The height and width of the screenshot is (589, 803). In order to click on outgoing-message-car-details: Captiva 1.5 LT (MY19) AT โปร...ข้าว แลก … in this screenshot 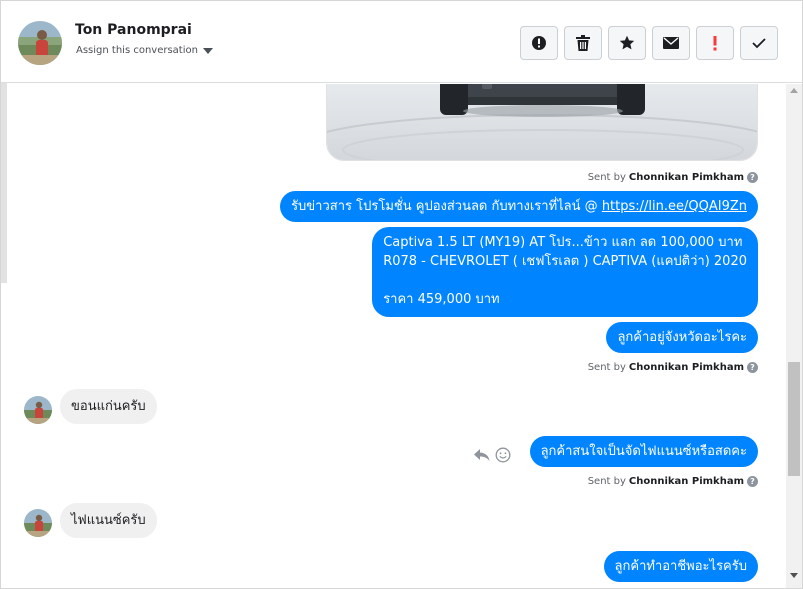, I will do `click(565, 272)`.